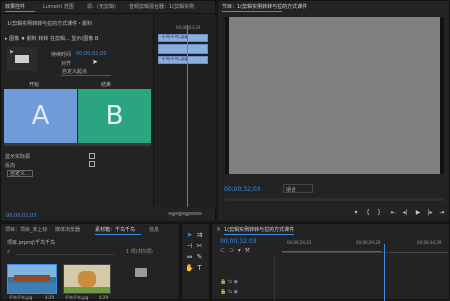 The height and width of the screenshot is (301, 450). What do you see at coordinates (141, 272) in the screenshot?
I see `bin-folder-icon` at bounding box center [141, 272].